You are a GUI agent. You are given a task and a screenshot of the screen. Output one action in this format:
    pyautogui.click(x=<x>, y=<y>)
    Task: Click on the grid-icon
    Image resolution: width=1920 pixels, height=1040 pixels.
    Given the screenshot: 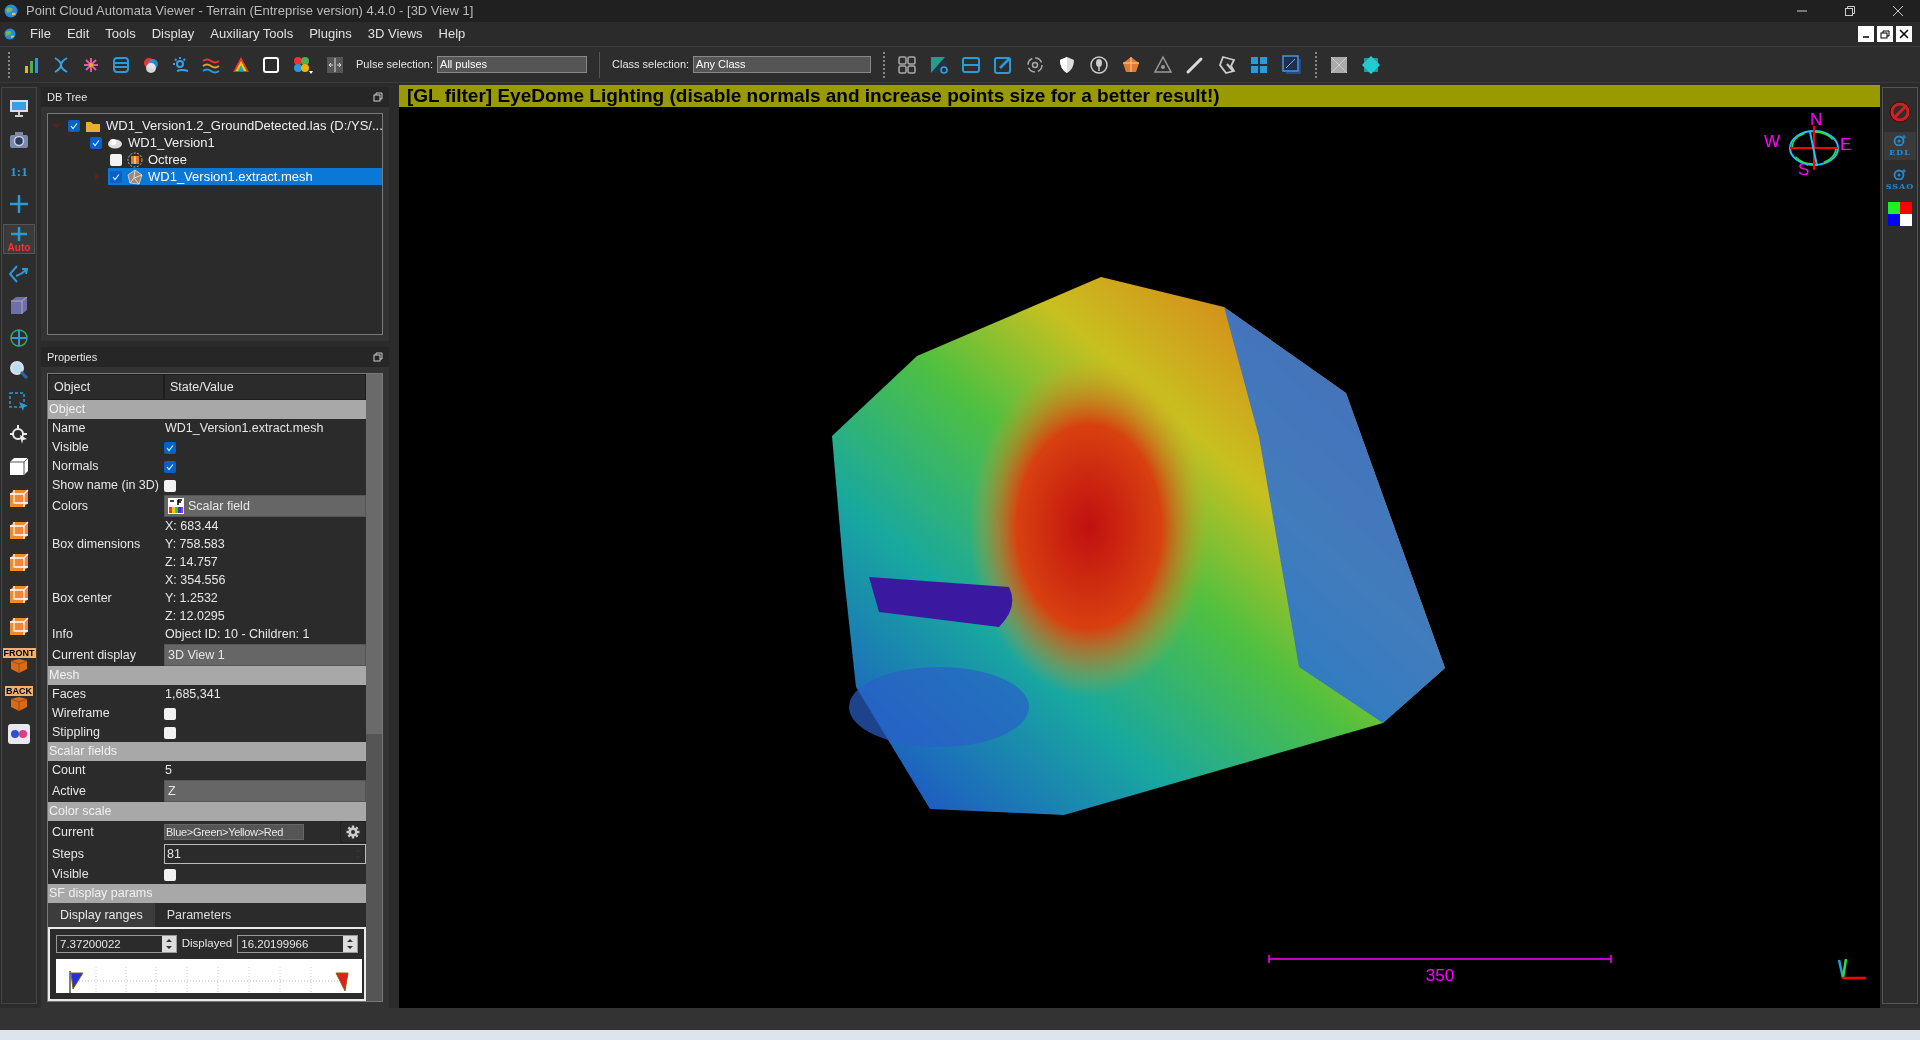 What is the action you would take?
    pyautogui.click(x=907, y=64)
    